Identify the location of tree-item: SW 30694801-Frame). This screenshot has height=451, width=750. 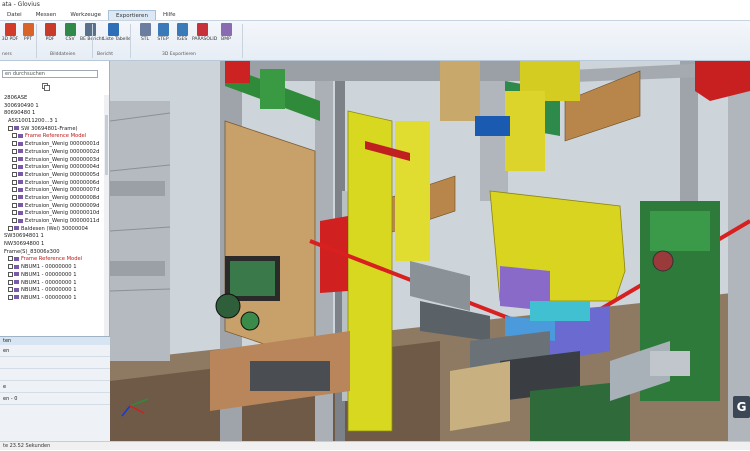
(53, 129).